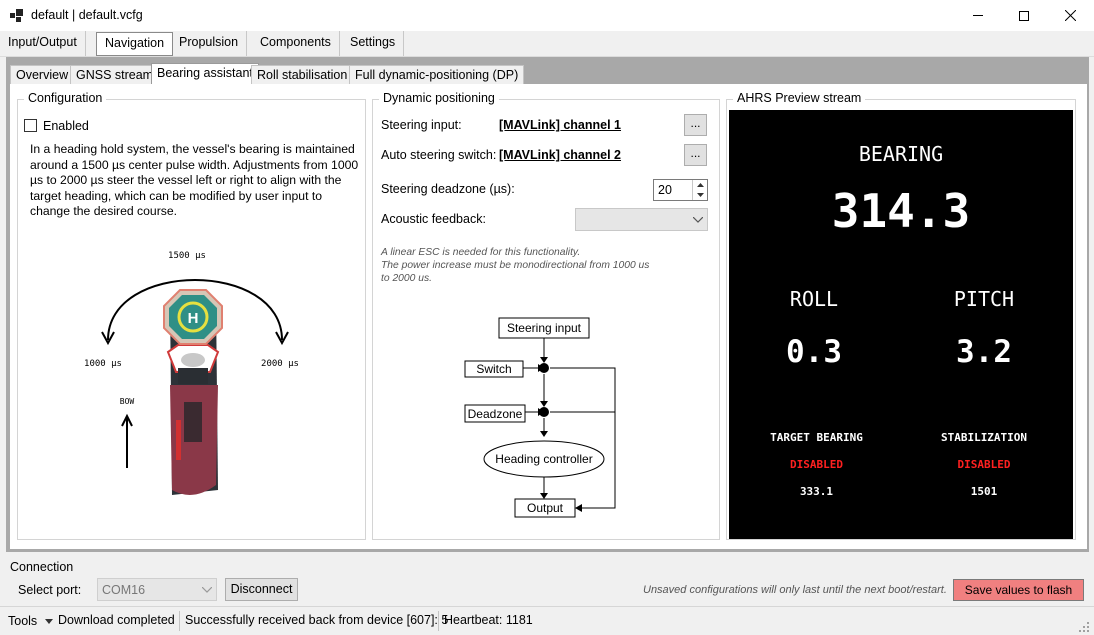  What do you see at coordinates (65, 98) in the screenshot?
I see `configuration-title: Configuration` at bounding box center [65, 98].